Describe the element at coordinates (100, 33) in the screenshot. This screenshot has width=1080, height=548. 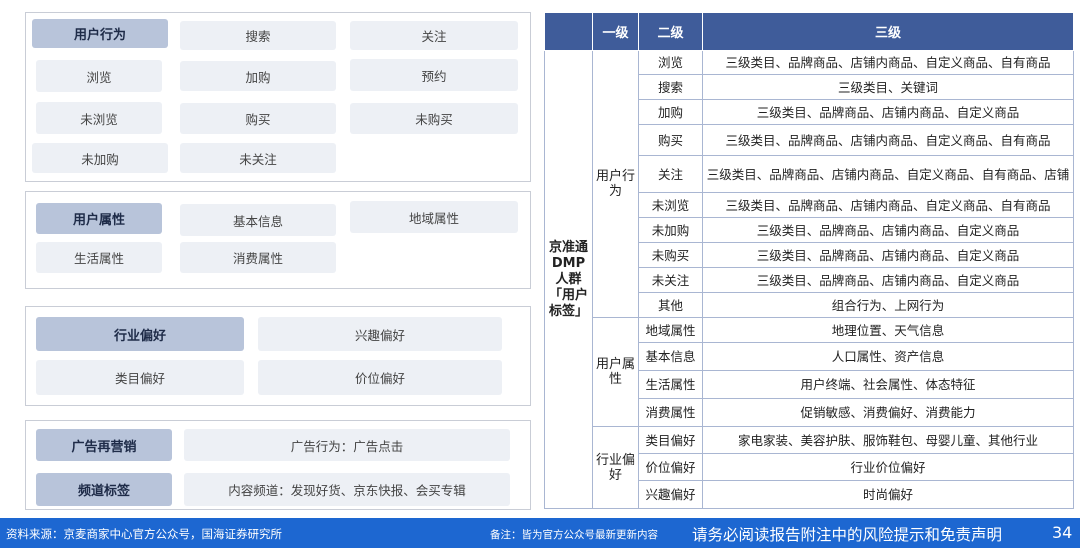
I see `behavior-head: 用户行为` at that location.